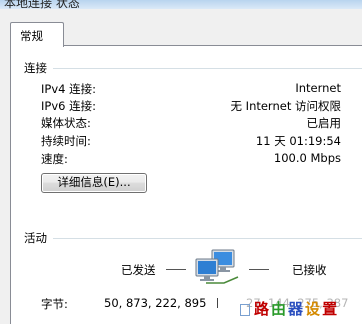 The image size is (362, 324). I want to click on speed-value: 100.0 Mbps, so click(307, 158).